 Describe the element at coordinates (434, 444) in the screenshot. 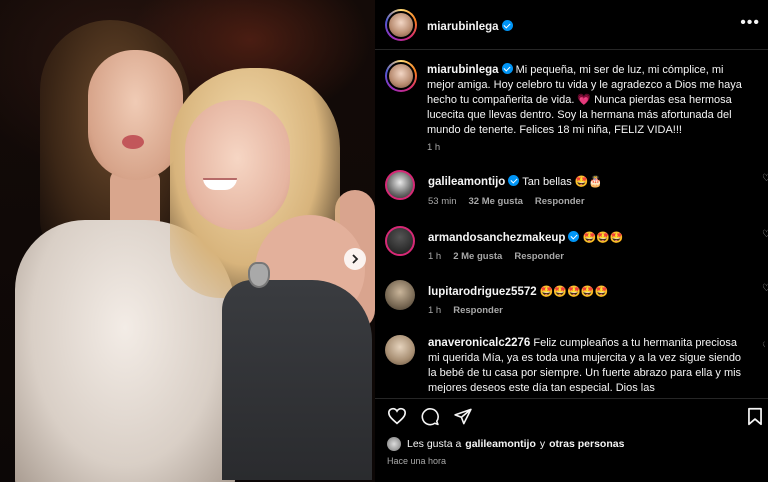

I see `likes-prefix: Les gusta a` at that location.